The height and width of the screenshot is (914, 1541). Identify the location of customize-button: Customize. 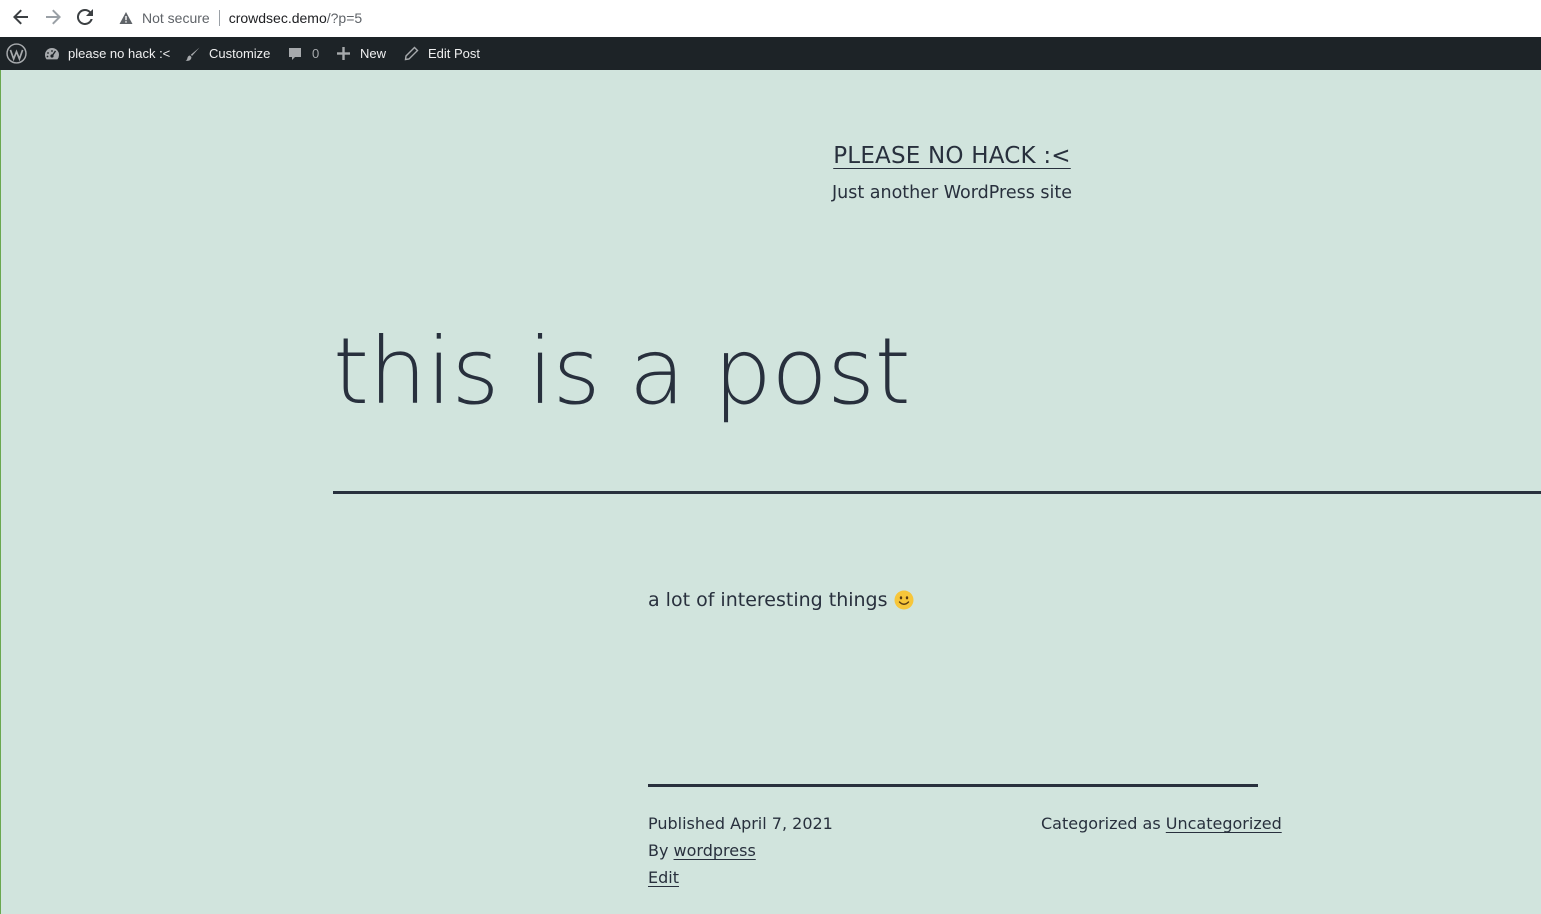
(227, 53).